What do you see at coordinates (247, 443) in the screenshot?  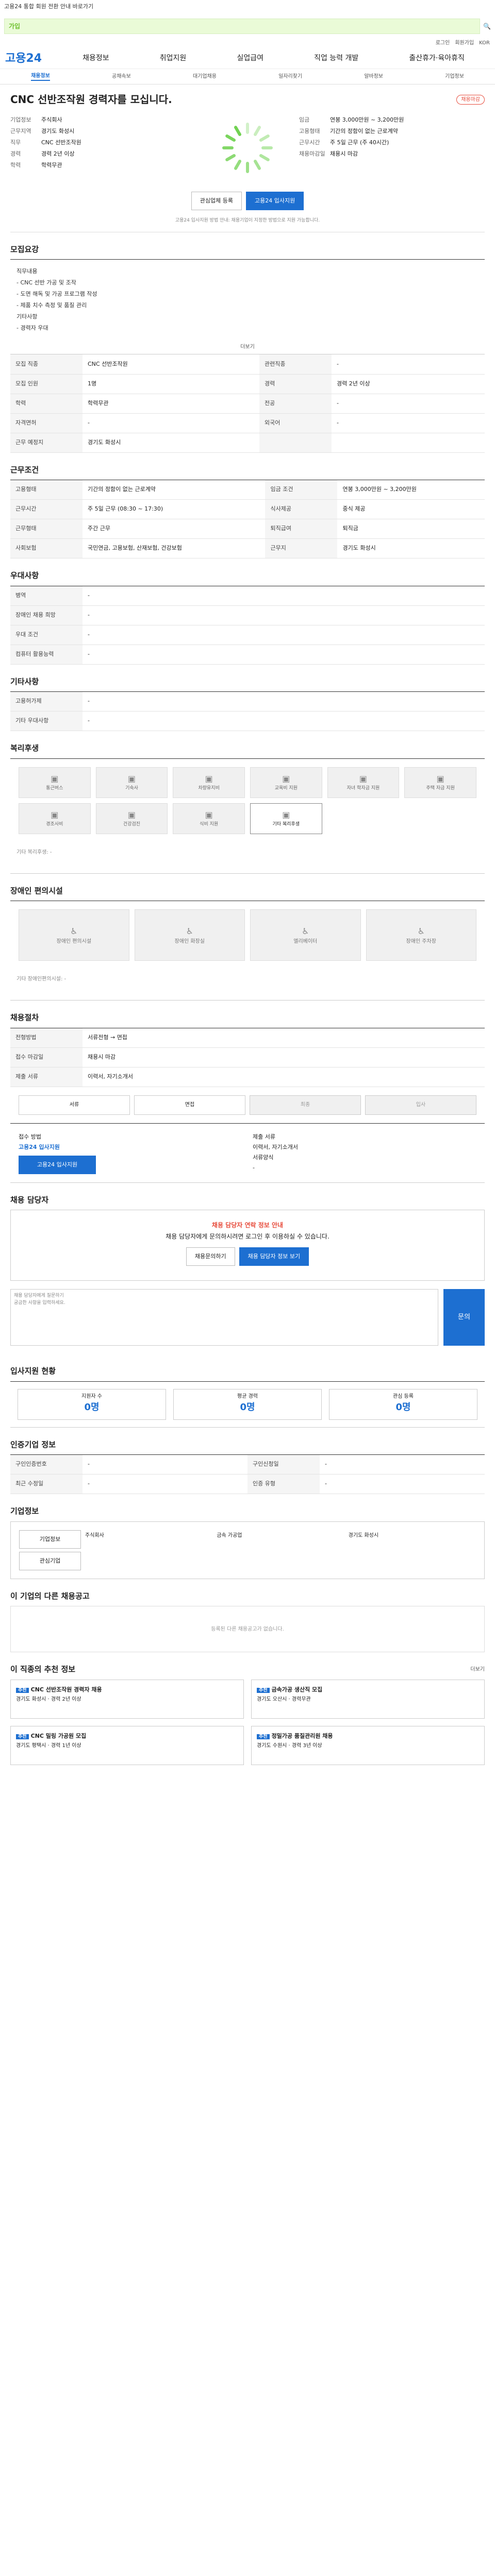 I see `table-row: 근무 예정지 경기도 화성시` at bounding box center [247, 443].